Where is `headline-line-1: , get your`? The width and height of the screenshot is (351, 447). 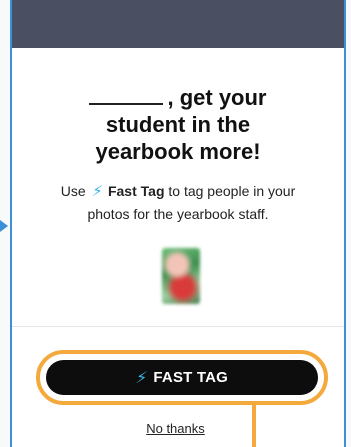 headline-line-1: , get your is located at coordinates (178, 97).